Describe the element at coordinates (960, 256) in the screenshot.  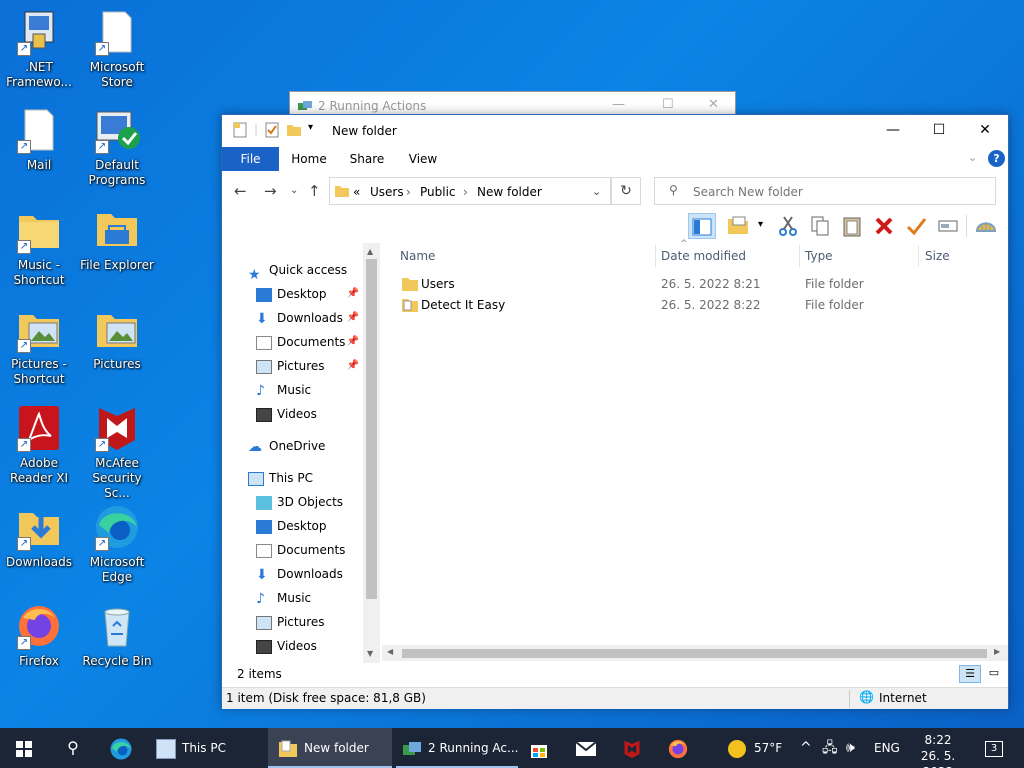
I see `column-header-size: Size` at that location.